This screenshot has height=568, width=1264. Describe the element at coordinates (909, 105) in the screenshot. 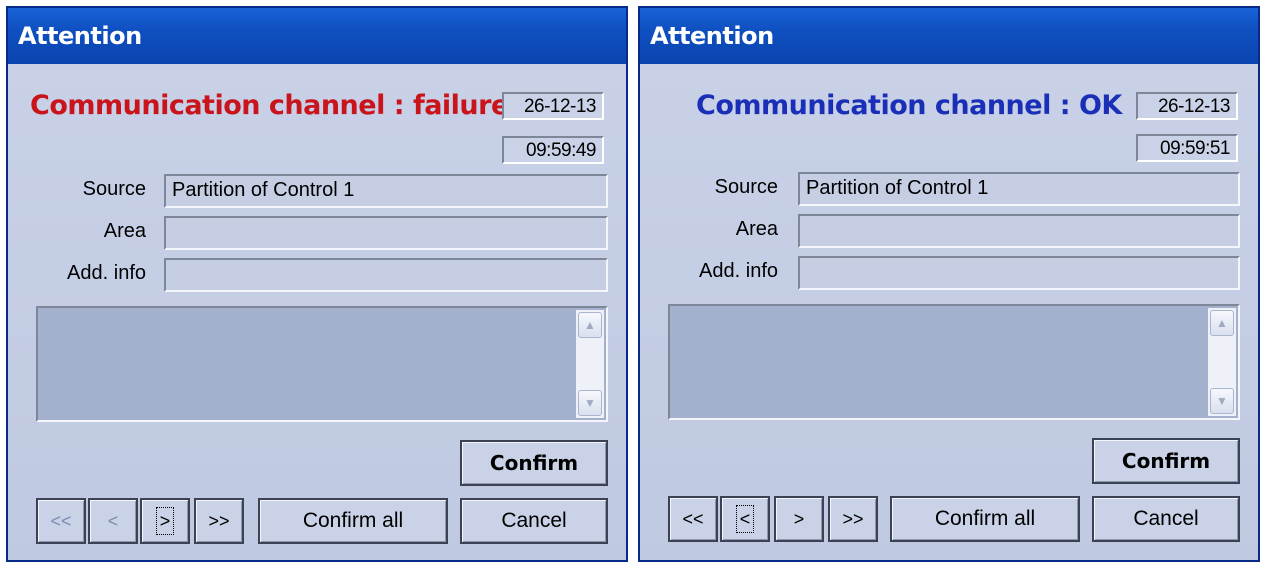

I see `status-headline: Communication channel : OK` at that location.